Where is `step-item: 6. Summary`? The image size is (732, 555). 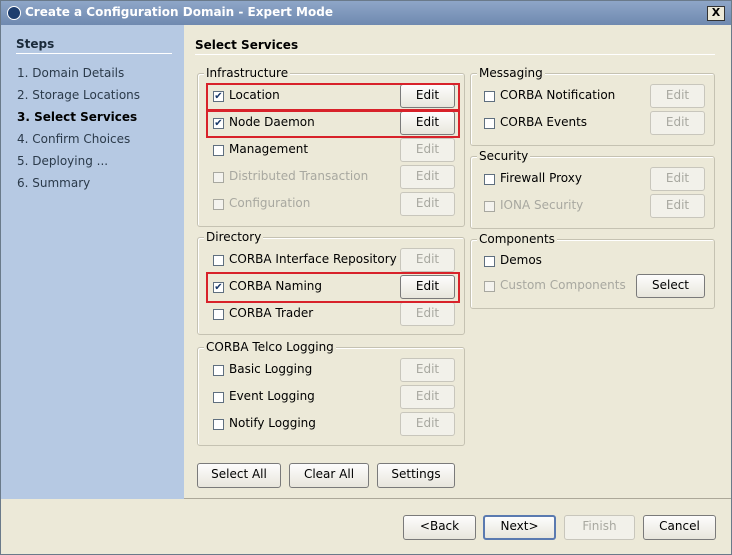 step-item: 6. Summary is located at coordinates (54, 183).